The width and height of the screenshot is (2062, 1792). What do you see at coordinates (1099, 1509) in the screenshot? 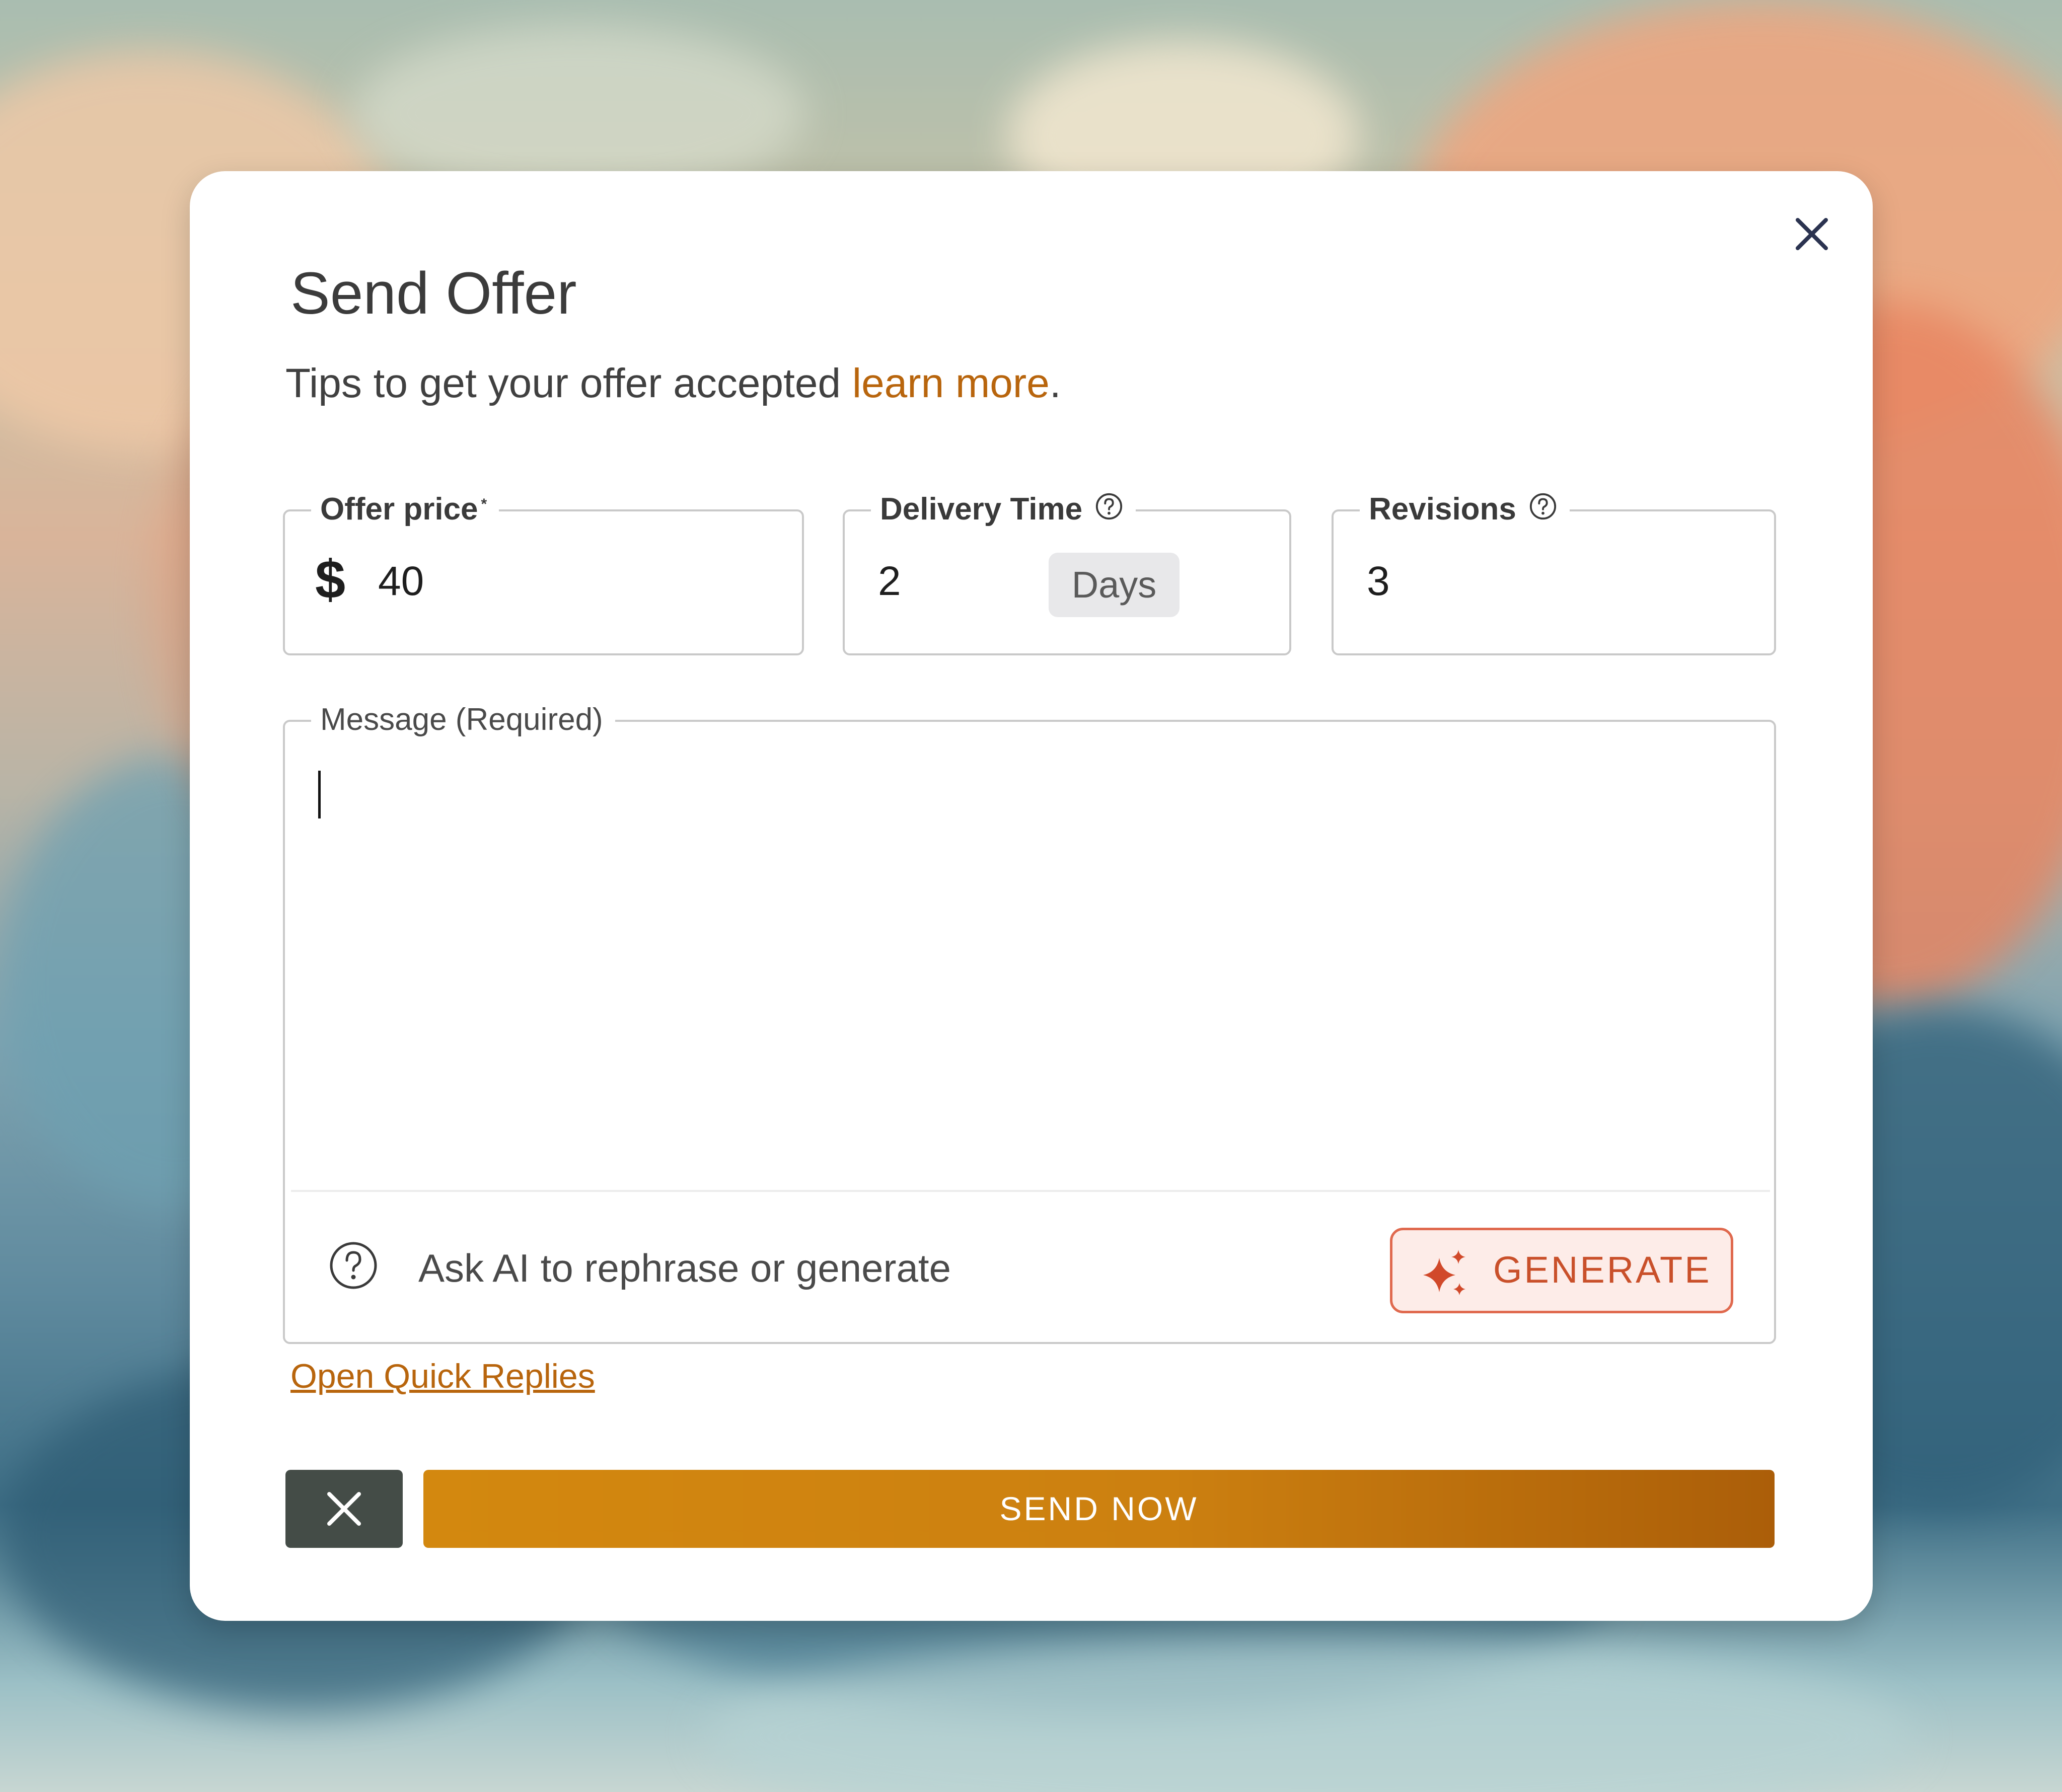
I see `send-now-button: SEND NOW` at bounding box center [1099, 1509].